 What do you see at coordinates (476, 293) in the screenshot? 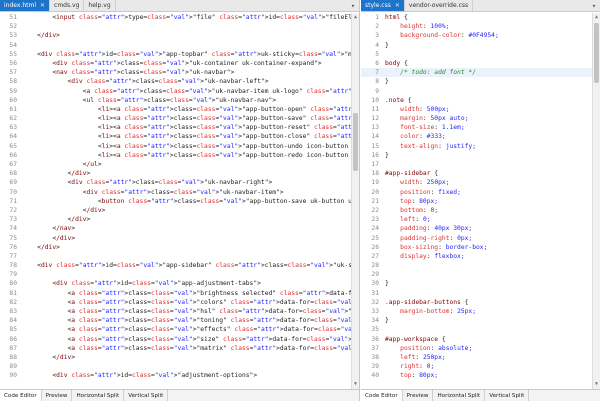
I see `code-line: 31` at bounding box center [476, 293].